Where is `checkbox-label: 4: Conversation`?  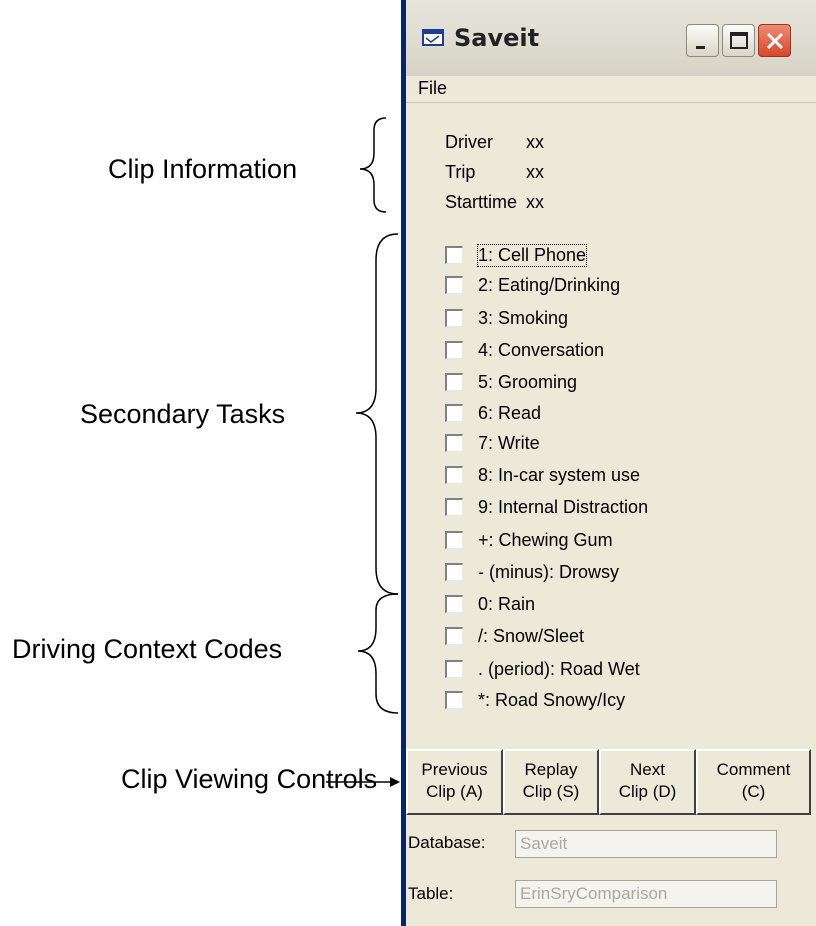 checkbox-label: 4: Conversation is located at coordinates (541, 350).